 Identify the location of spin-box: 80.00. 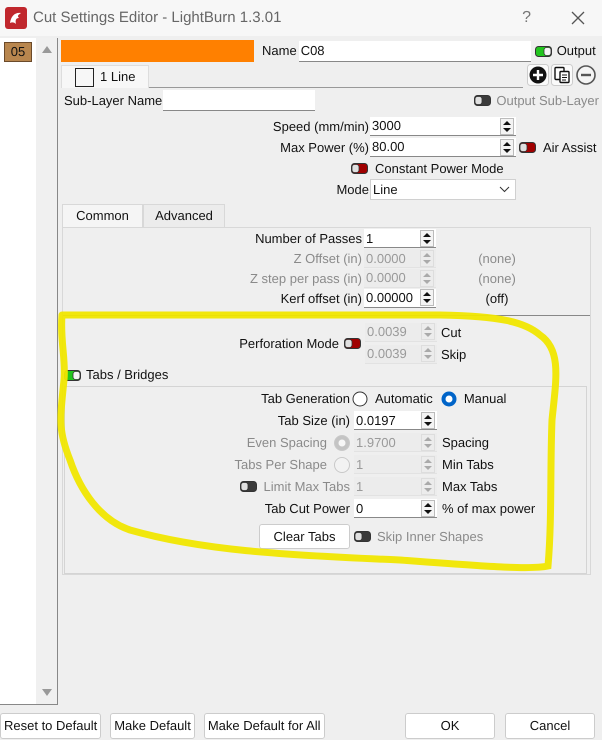
(443, 147).